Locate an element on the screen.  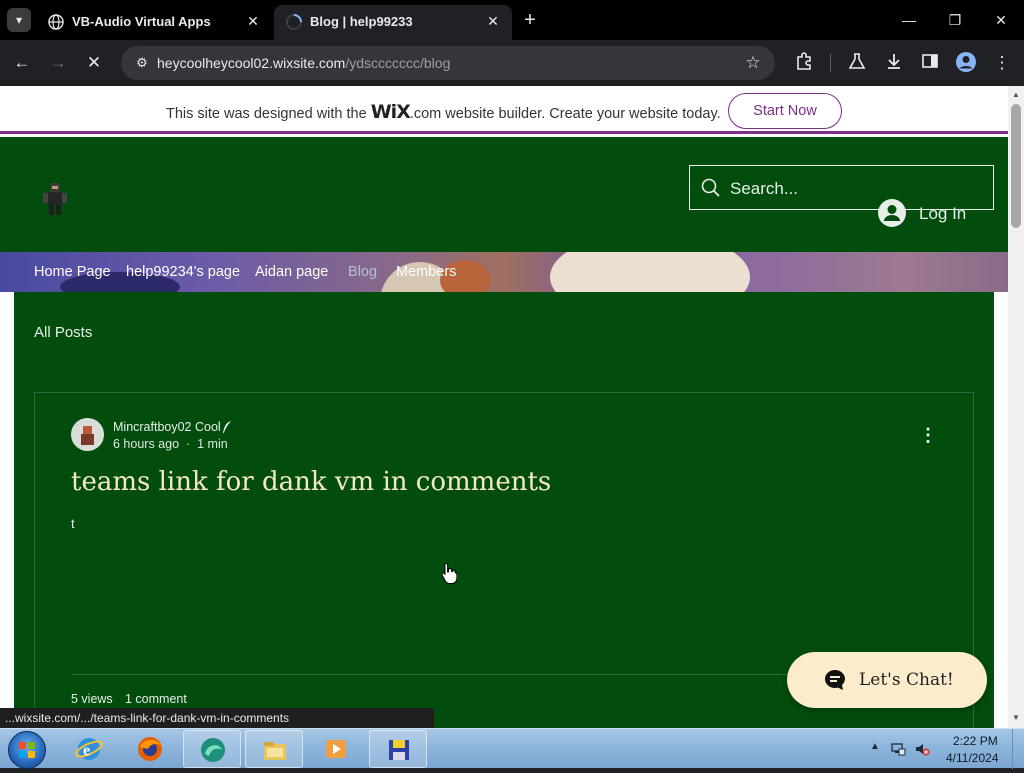
start-button is located at coordinates (27, 750).